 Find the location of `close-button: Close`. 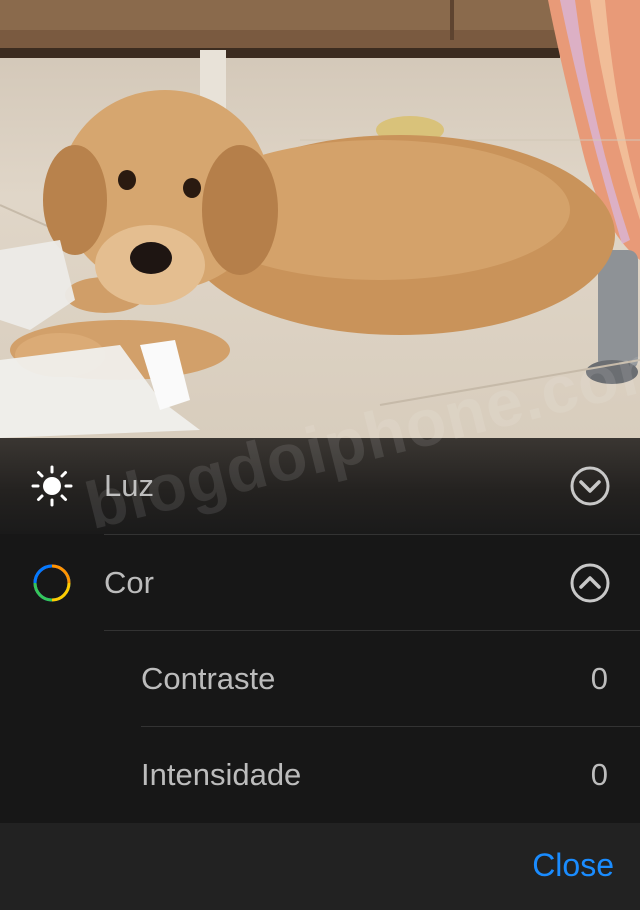

close-button: Close is located at coordinates (573, 865).